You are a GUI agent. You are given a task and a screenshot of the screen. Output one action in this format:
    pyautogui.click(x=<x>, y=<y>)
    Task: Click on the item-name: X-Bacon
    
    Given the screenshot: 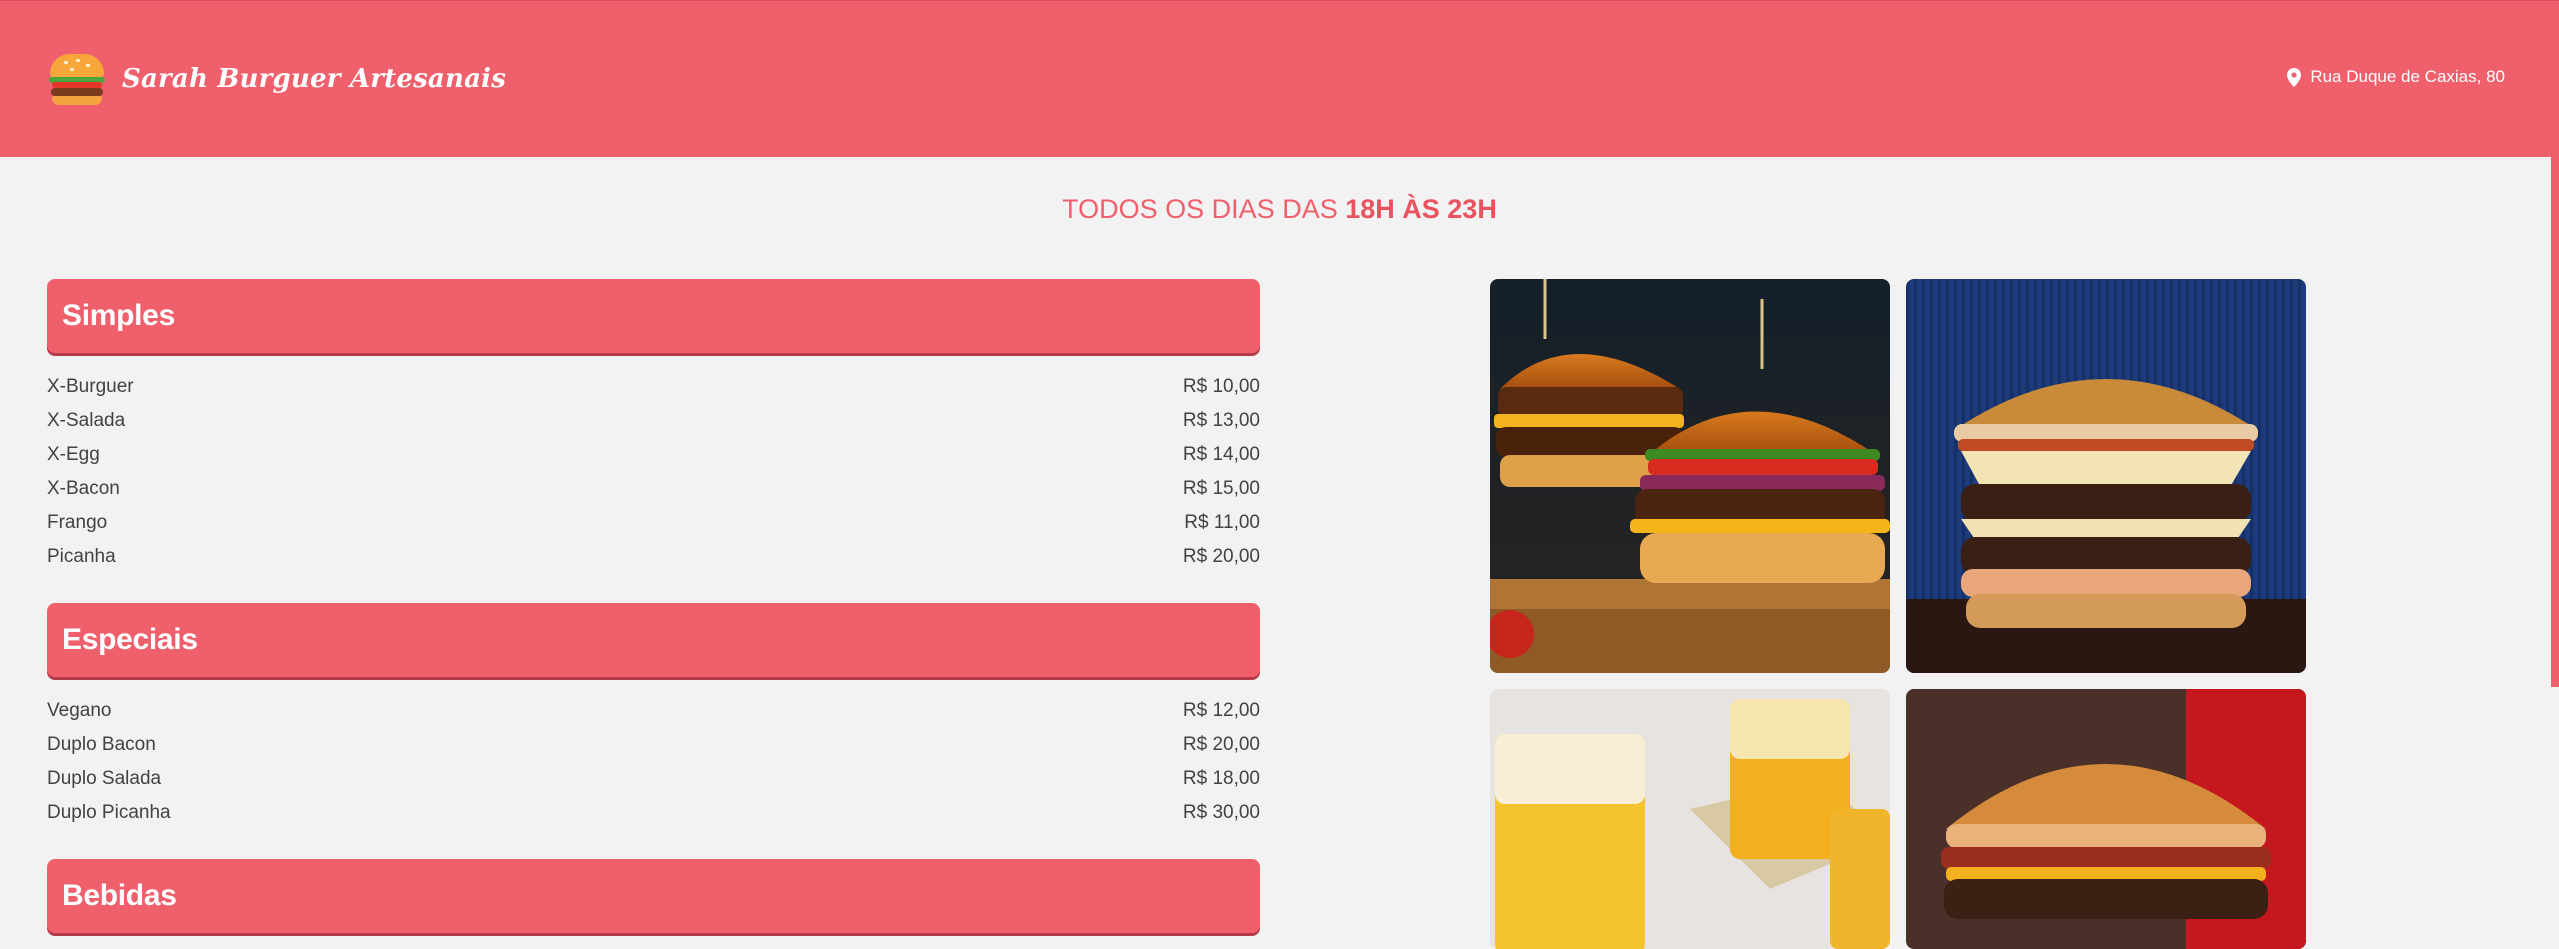 What is the action you would take?
    pyautogui.click(x=83, y=488)
    